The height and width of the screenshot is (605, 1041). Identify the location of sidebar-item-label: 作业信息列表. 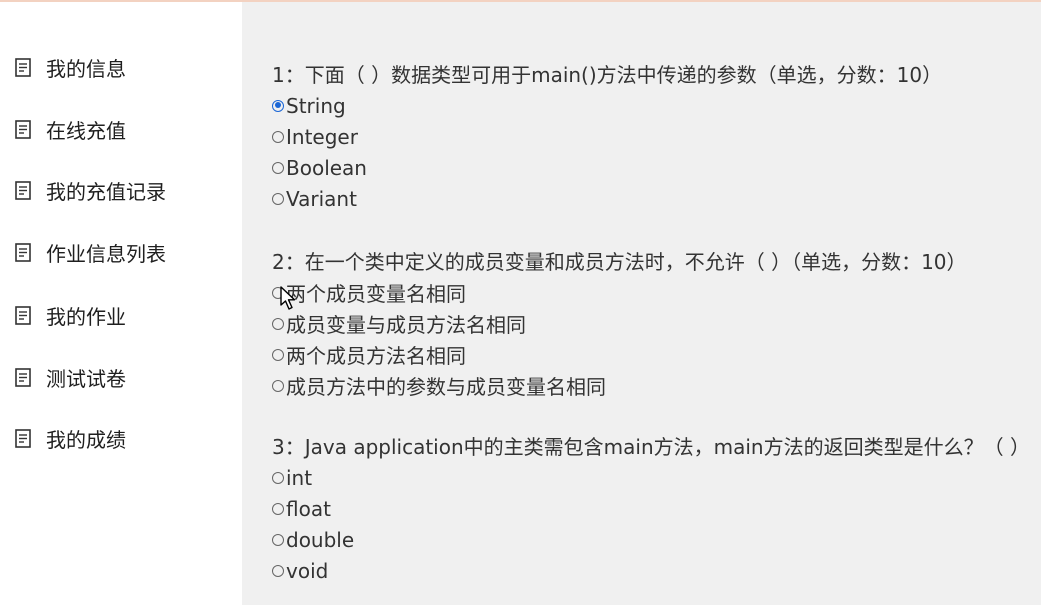
(106, 253).